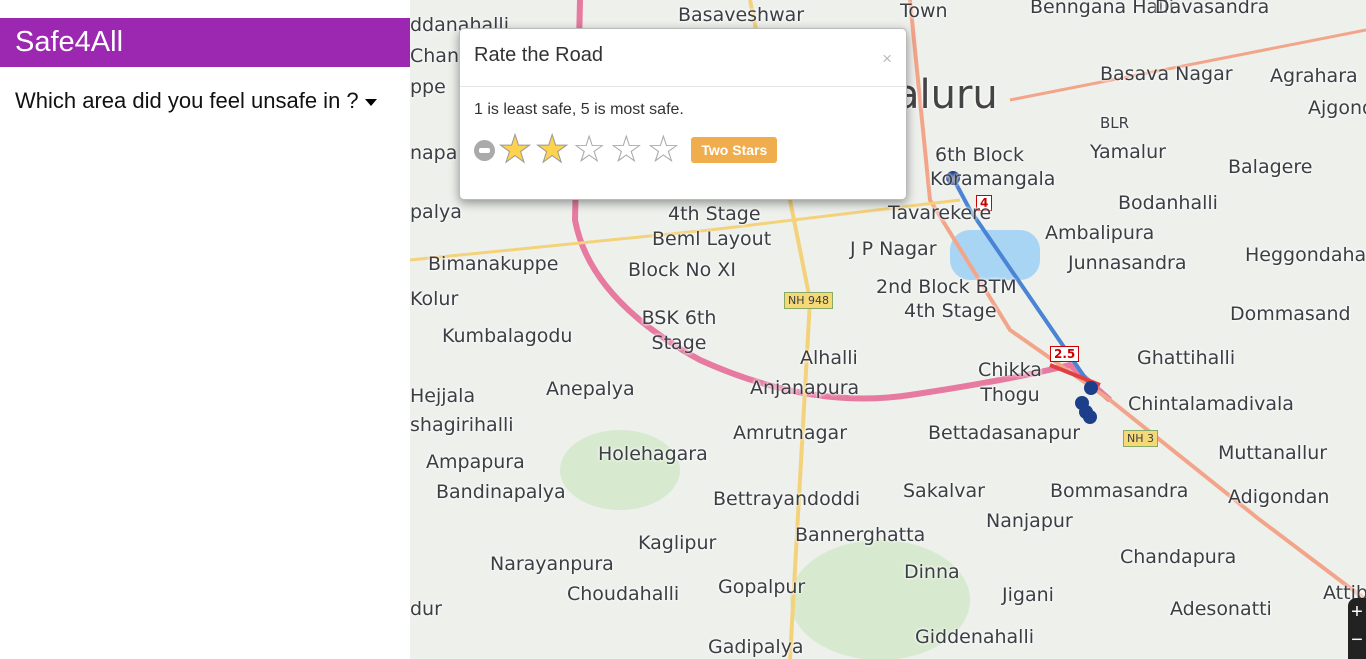 This screenshot has width=1366, height=659. What do you see at coordinates (370, 102) in the screenshot?
I see `caret-down-icon` at bounding box center [370, 102].